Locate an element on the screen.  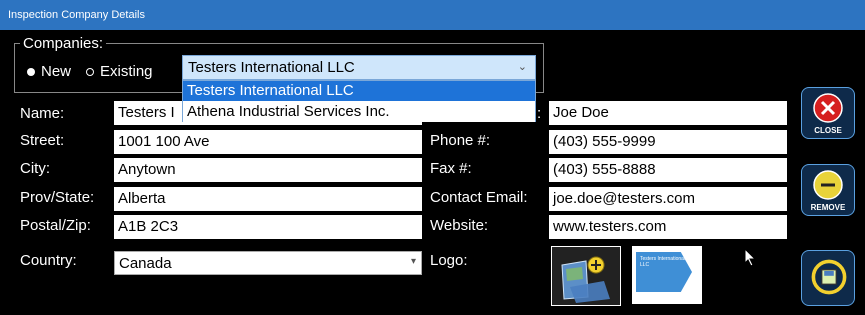
companies-legend: Companies: is located at coordinates (63, 43).